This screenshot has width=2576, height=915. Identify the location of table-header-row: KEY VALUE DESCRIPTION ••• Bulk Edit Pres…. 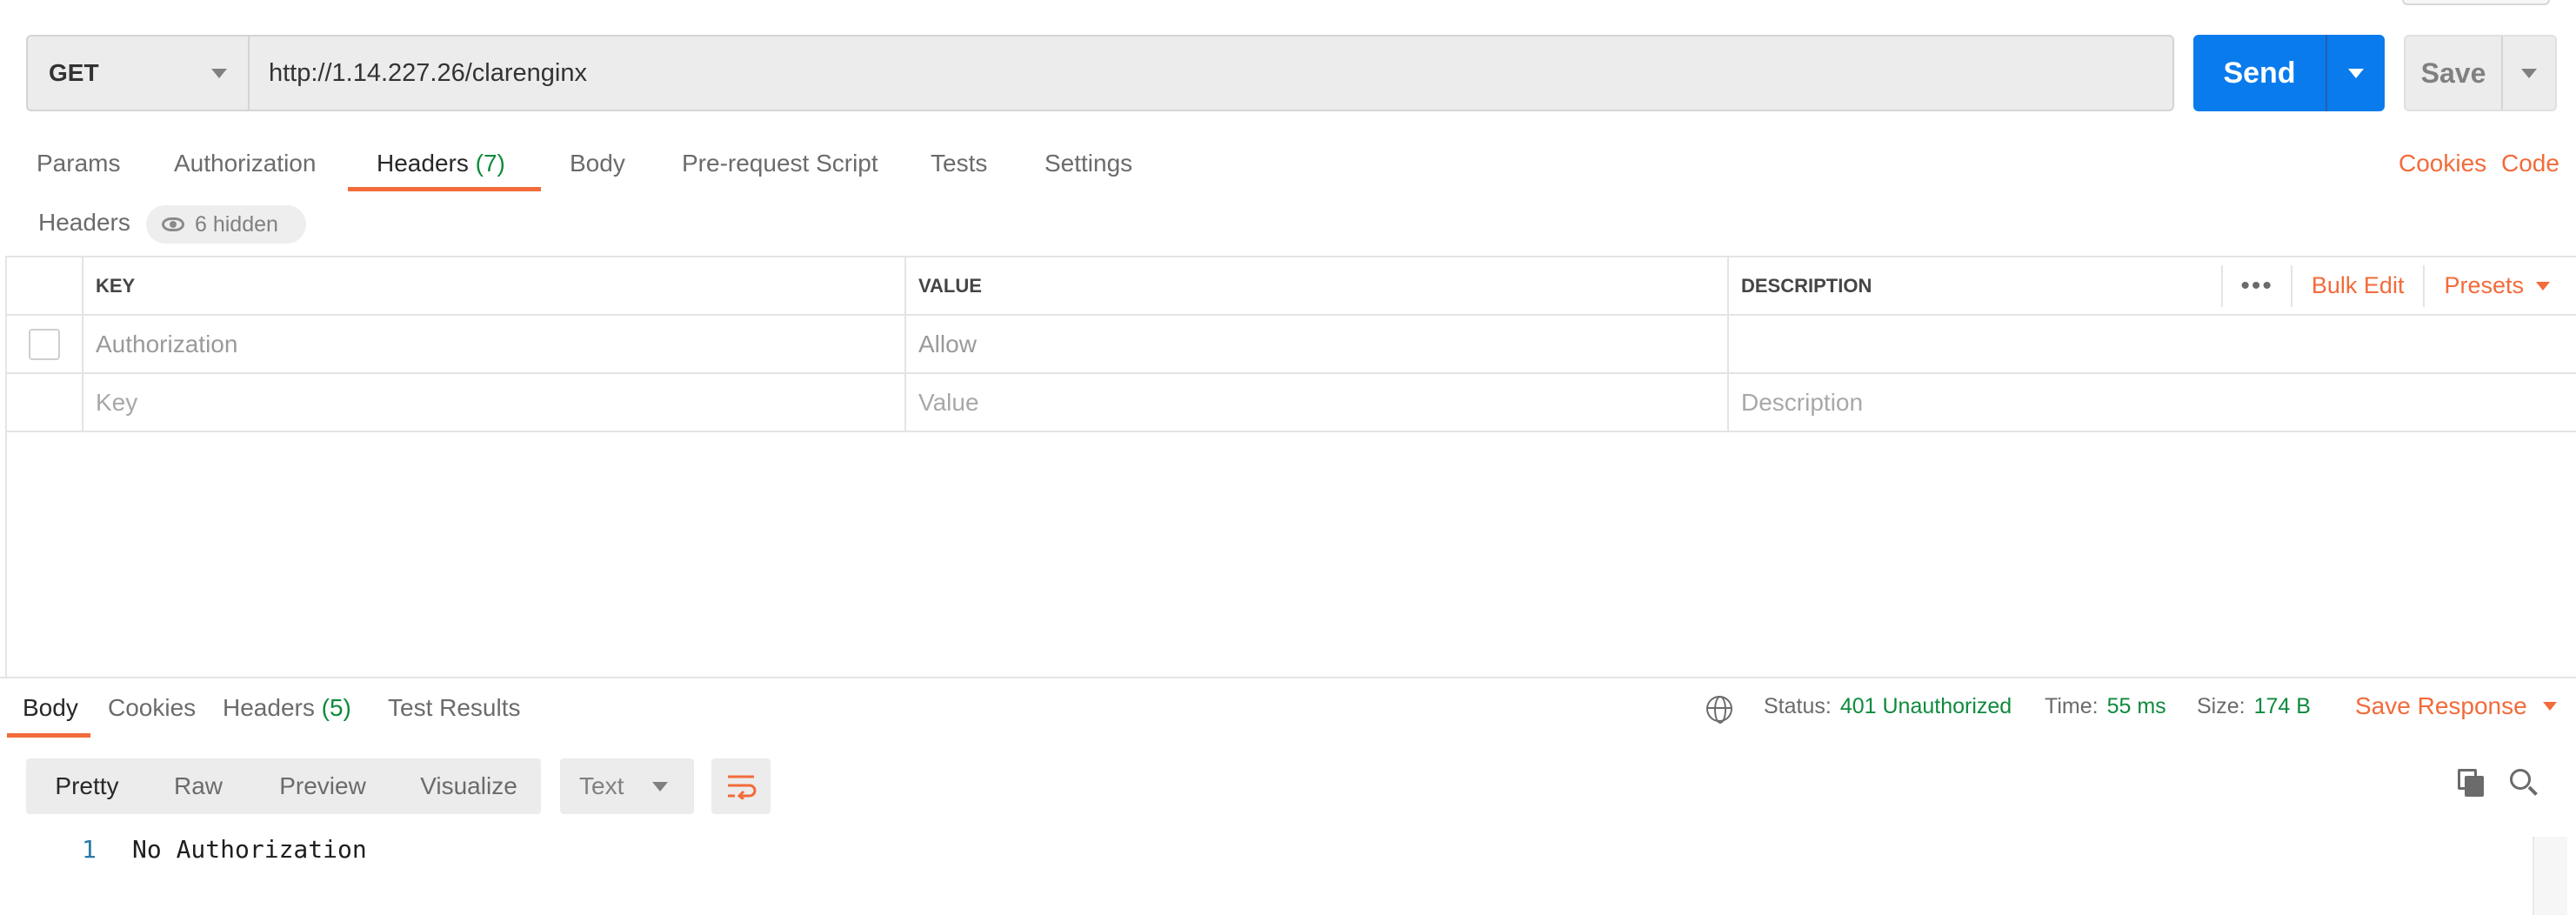
(1291, 286).